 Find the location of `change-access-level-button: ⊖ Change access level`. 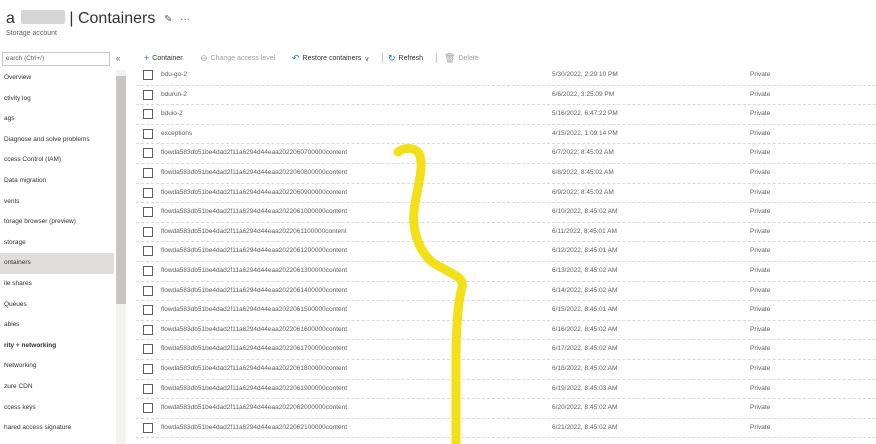

change-access-level-button: ⊖ Change access level is located at coordinates (237, 58).